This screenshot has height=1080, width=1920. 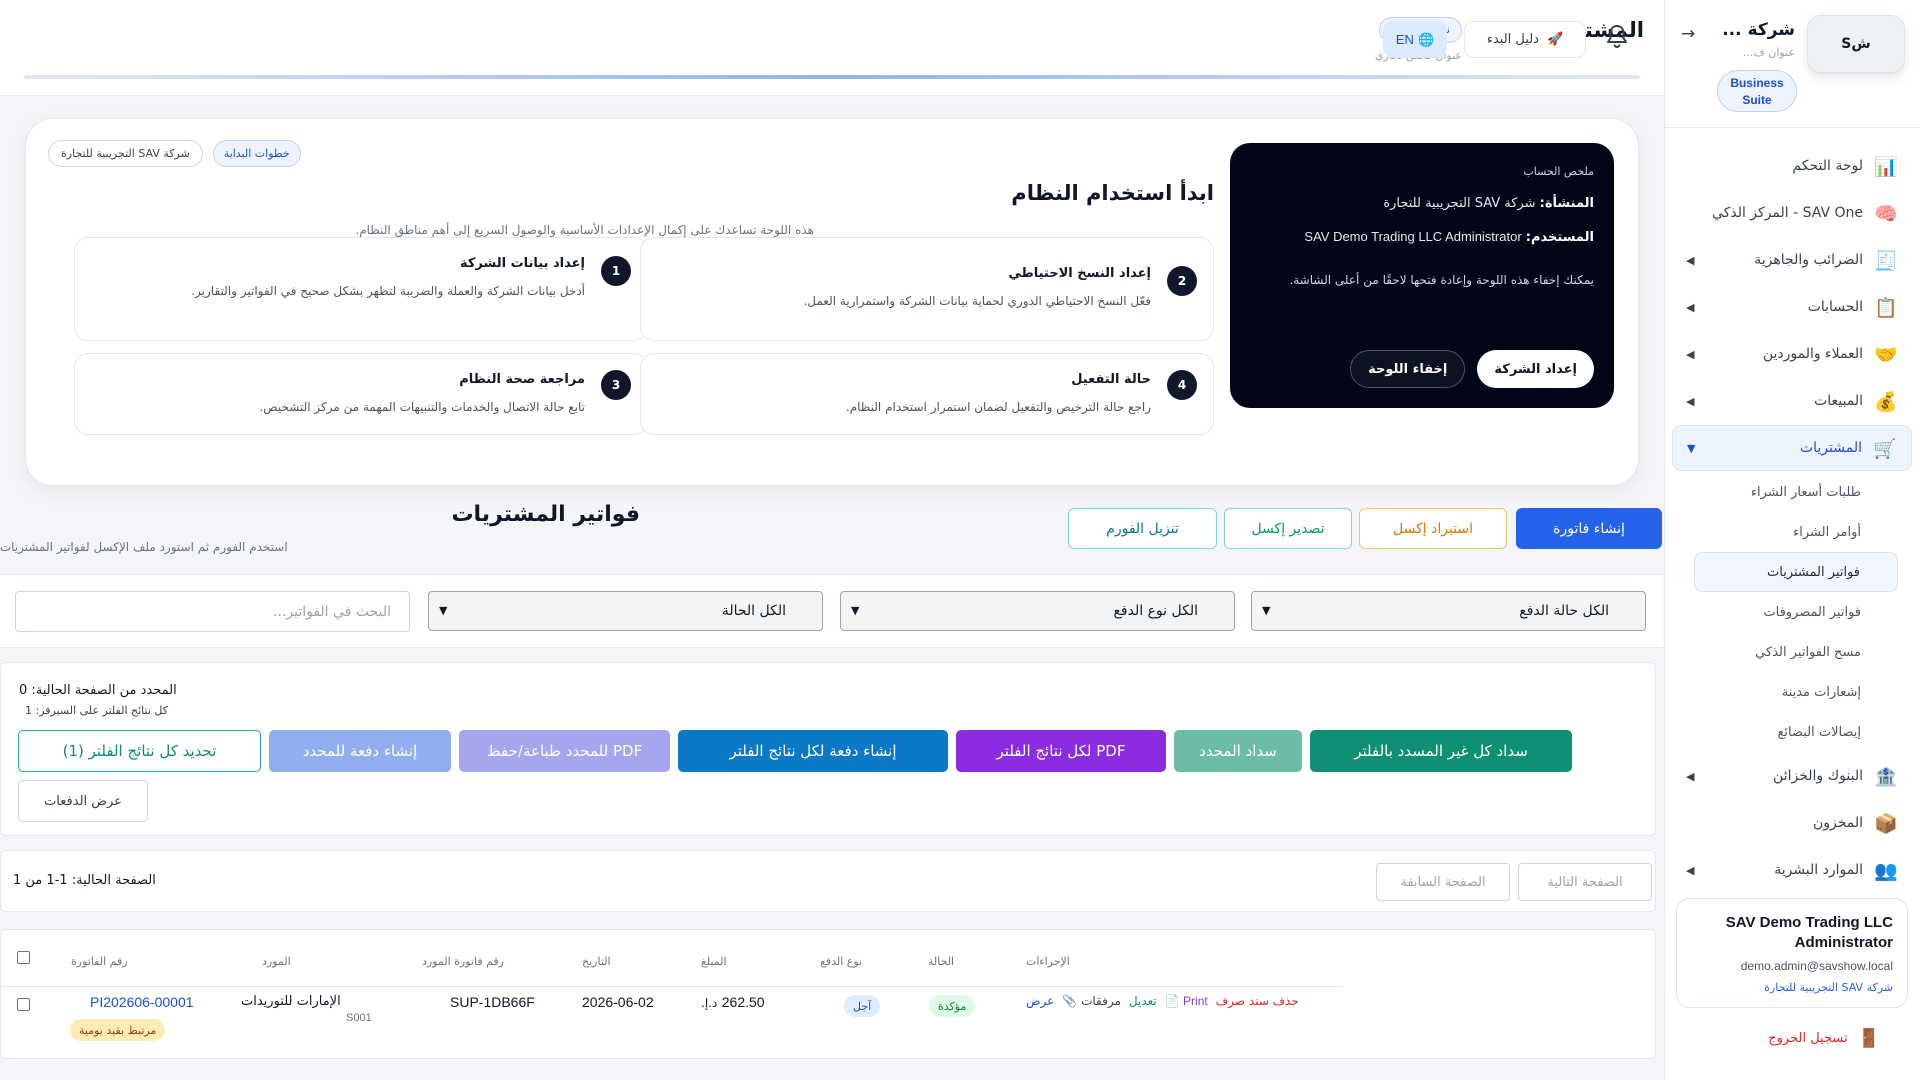 I want to click on col-date: التاريخ, so click(x=596, y=961).